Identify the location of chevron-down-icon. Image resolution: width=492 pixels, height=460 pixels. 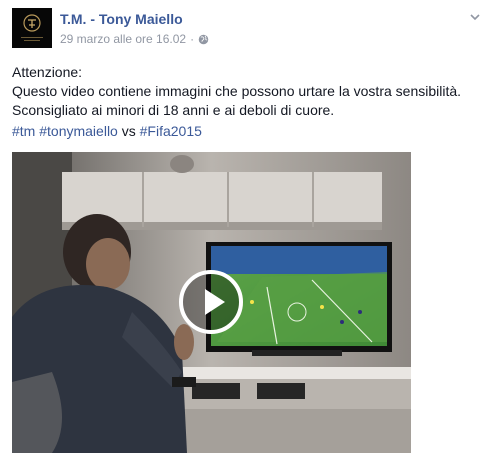
(475, 17).